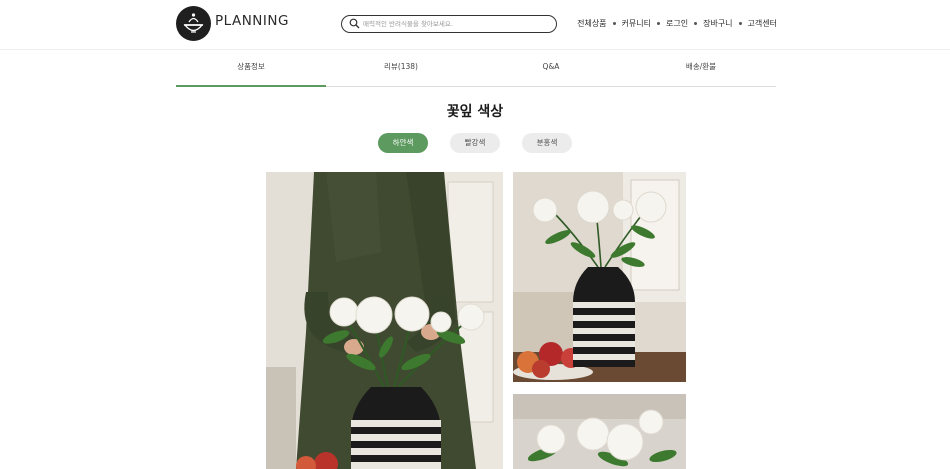  I want to click on search-bar, so click(449, 24).